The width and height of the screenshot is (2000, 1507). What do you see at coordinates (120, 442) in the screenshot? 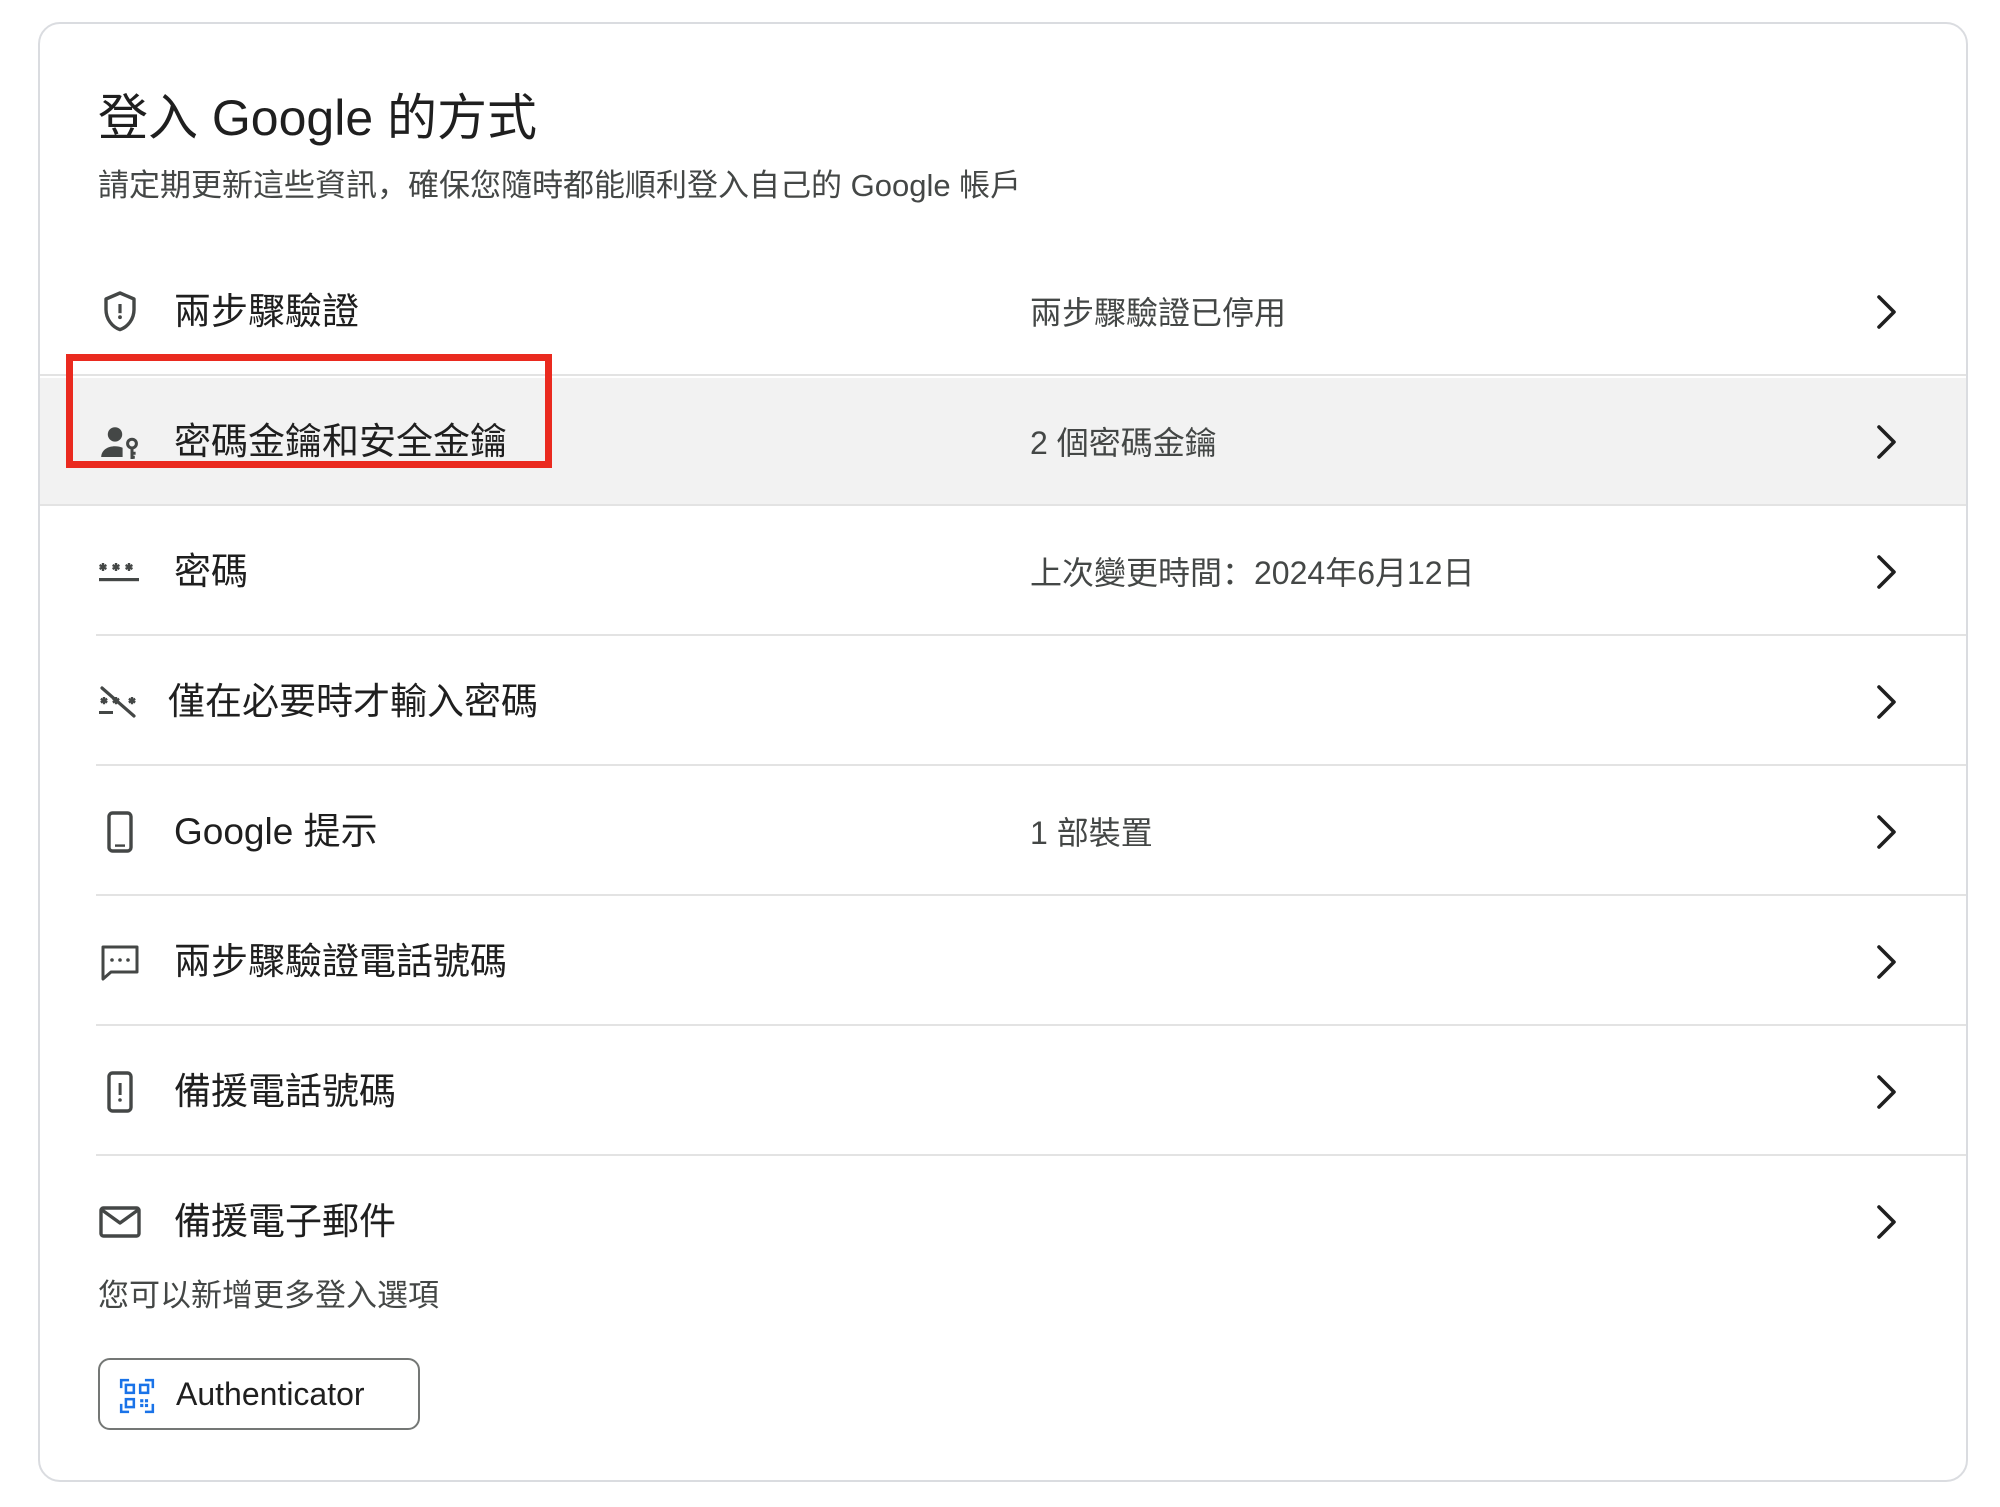
I see `passkey-person-icon` at bounding box center [120, 442].